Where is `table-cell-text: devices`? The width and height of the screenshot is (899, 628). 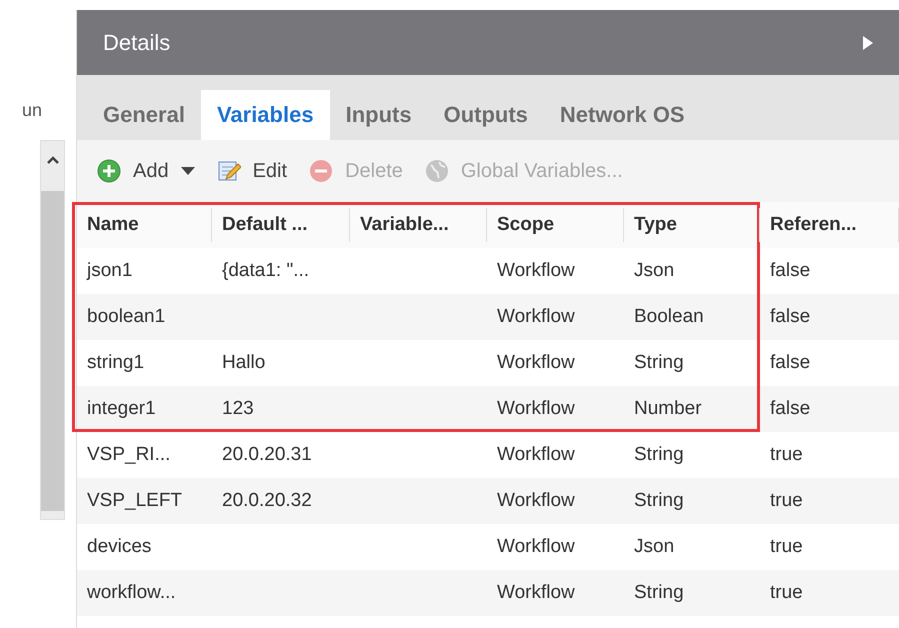 table-cell-text: devices is located at coordinates (119, 547).